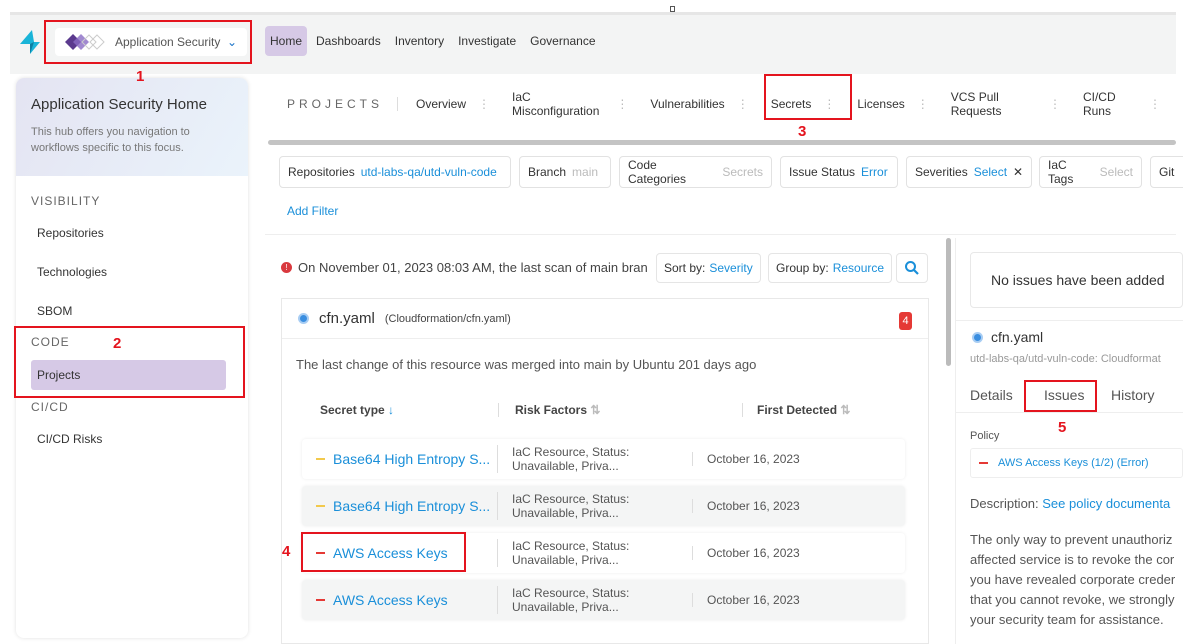 The width and height of the screenshot is (1183, 644). I want to click on tab-history: History, so click(1133, 395).